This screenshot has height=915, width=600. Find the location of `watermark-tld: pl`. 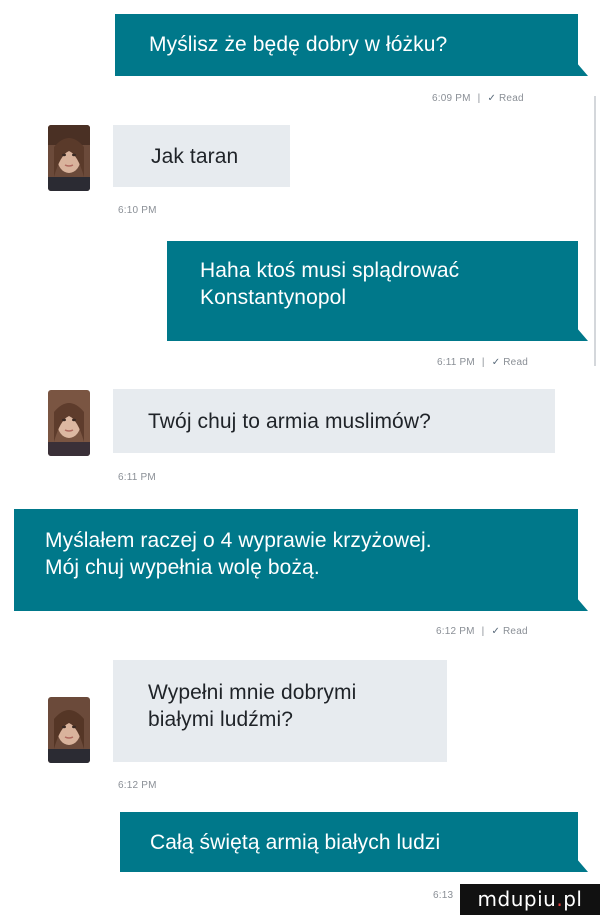

watermark-tld: pl is located at coordinates (573, 899).